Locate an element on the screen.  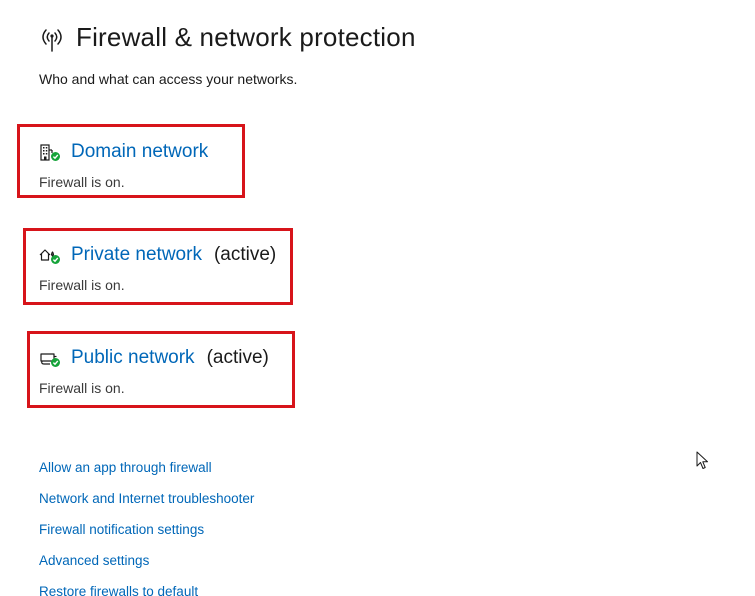
list-item: Allow an app through firewall is located at coordinates (146, 474).